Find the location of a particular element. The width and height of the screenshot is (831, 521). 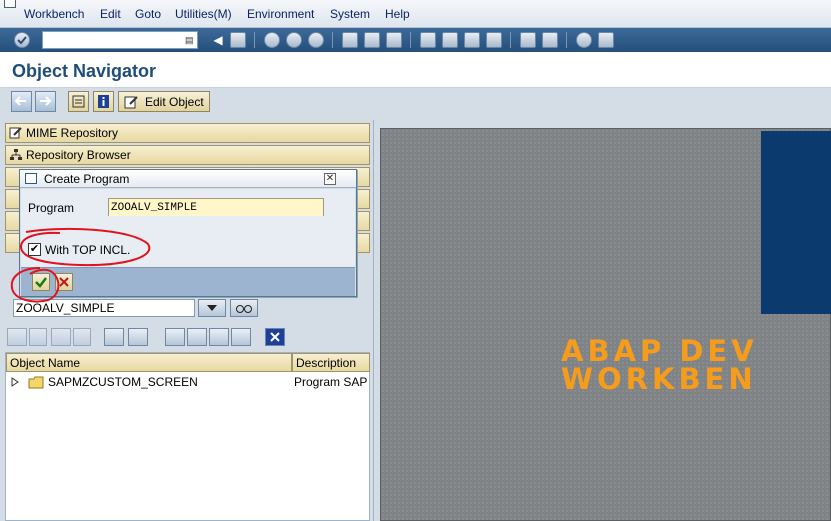

column-description: Description is located at coordinates (331, 362).